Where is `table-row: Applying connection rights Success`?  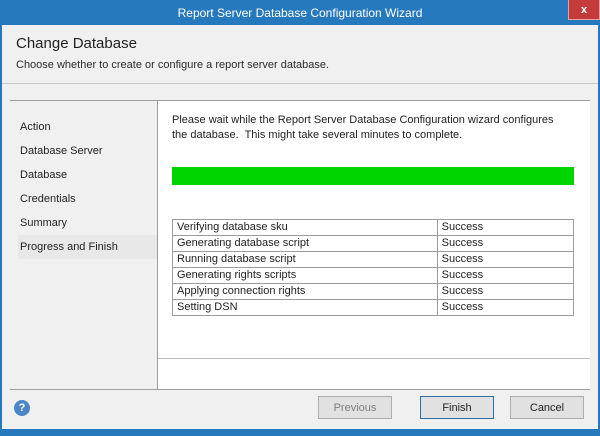 table-row: Applying connection rights Success is located at coordinates (373, 291).